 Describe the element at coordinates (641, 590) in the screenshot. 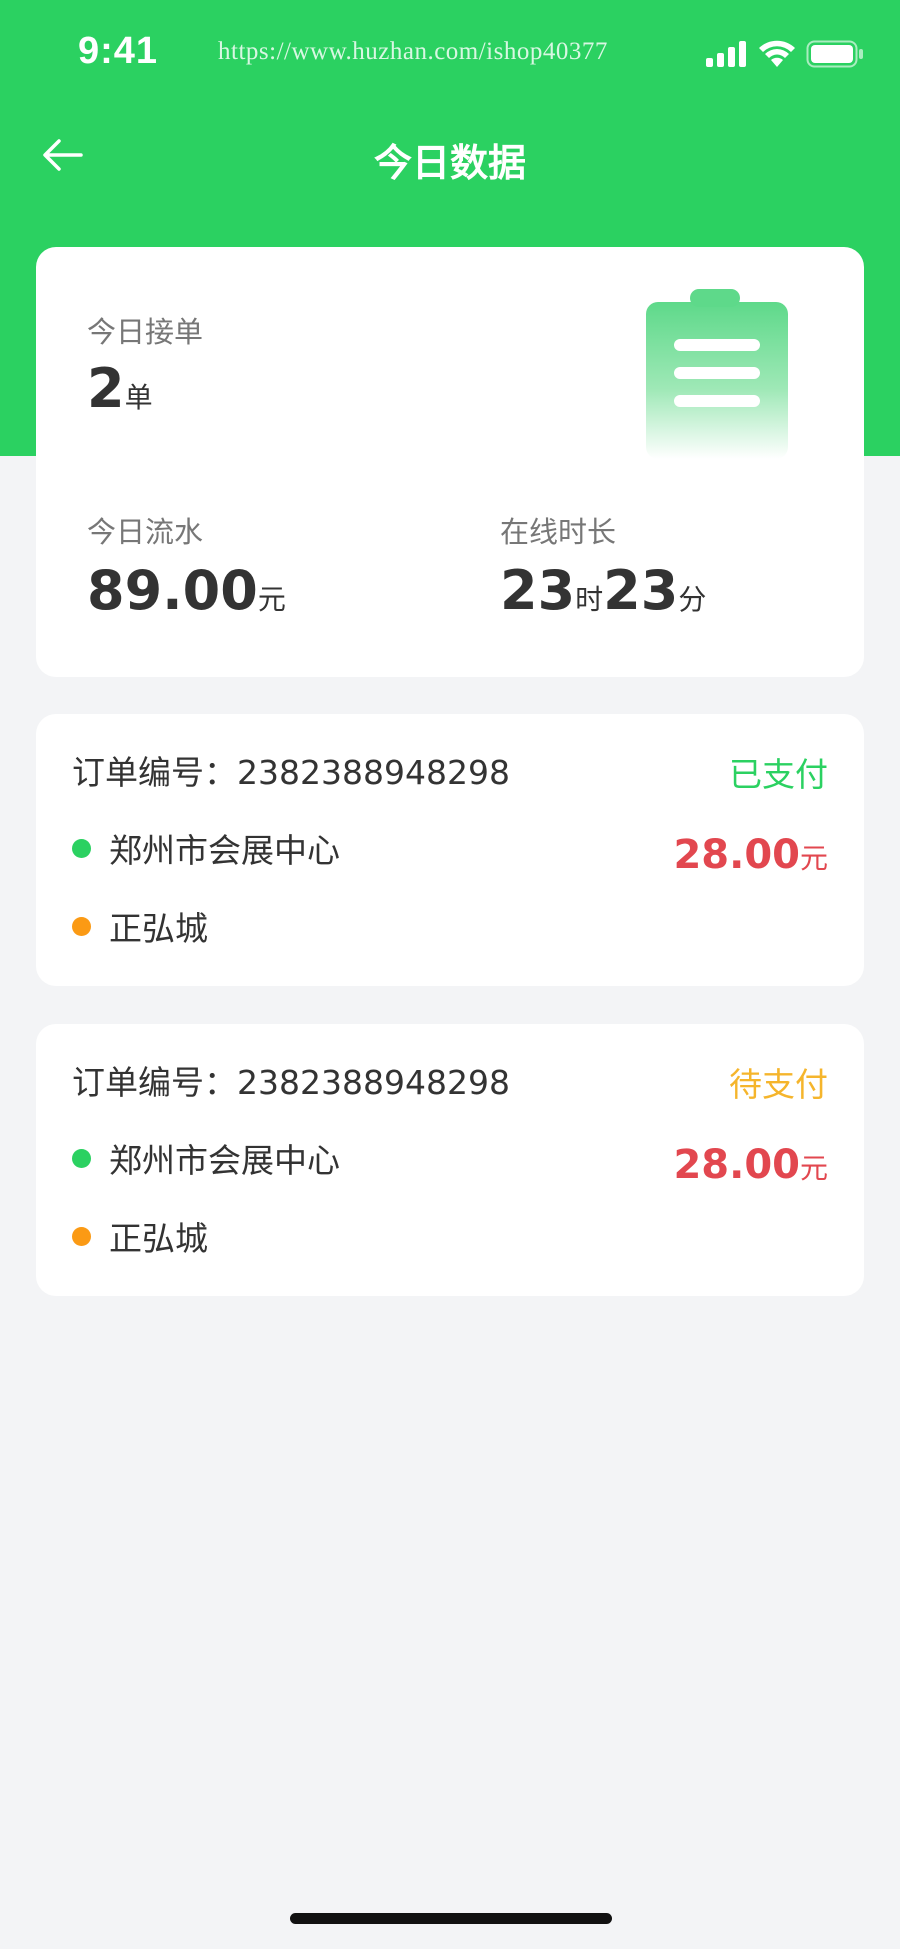

I see `online-minutes: 23` at that location.